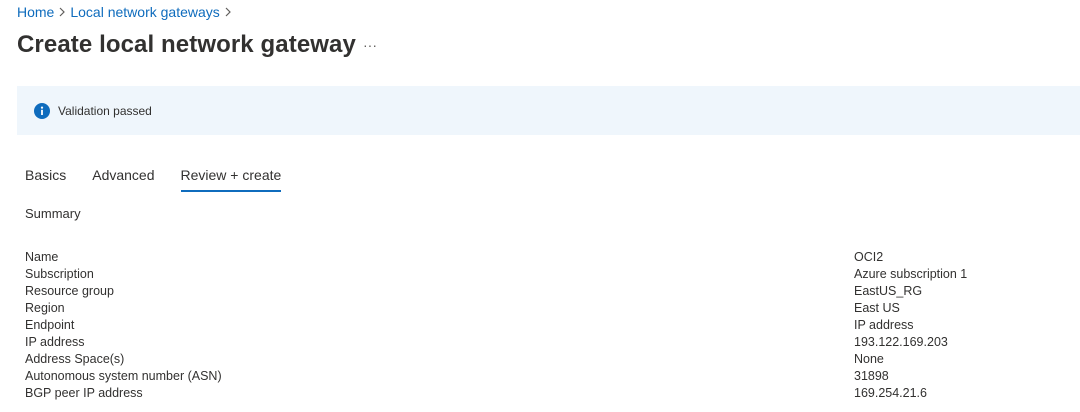 The height and width of the screenshot is (412, 1080). Describe the element at coordinates (42, 257) in the screenshot. I see `summary-label: Name` at that location.